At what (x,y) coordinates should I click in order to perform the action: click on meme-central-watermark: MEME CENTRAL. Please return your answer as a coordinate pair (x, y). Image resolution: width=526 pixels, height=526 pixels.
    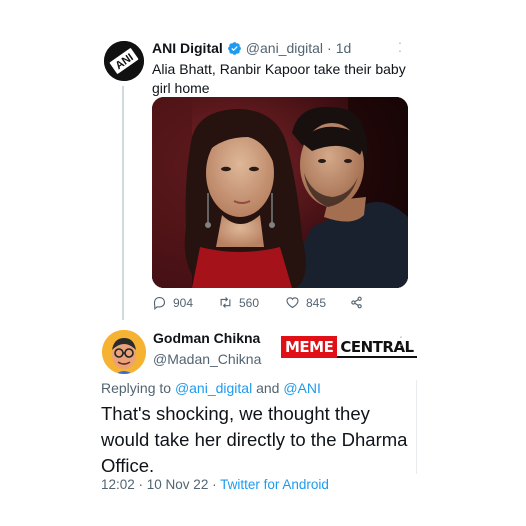
    Looking at the image, I should click on (349, 347).